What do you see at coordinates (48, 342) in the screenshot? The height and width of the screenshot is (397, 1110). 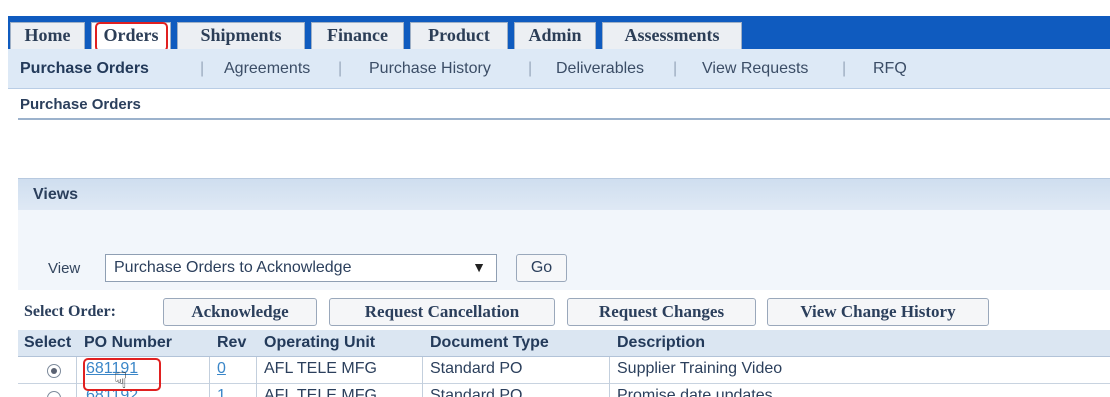 I see `column-header-select: Select` at bounding box center [48, 342].